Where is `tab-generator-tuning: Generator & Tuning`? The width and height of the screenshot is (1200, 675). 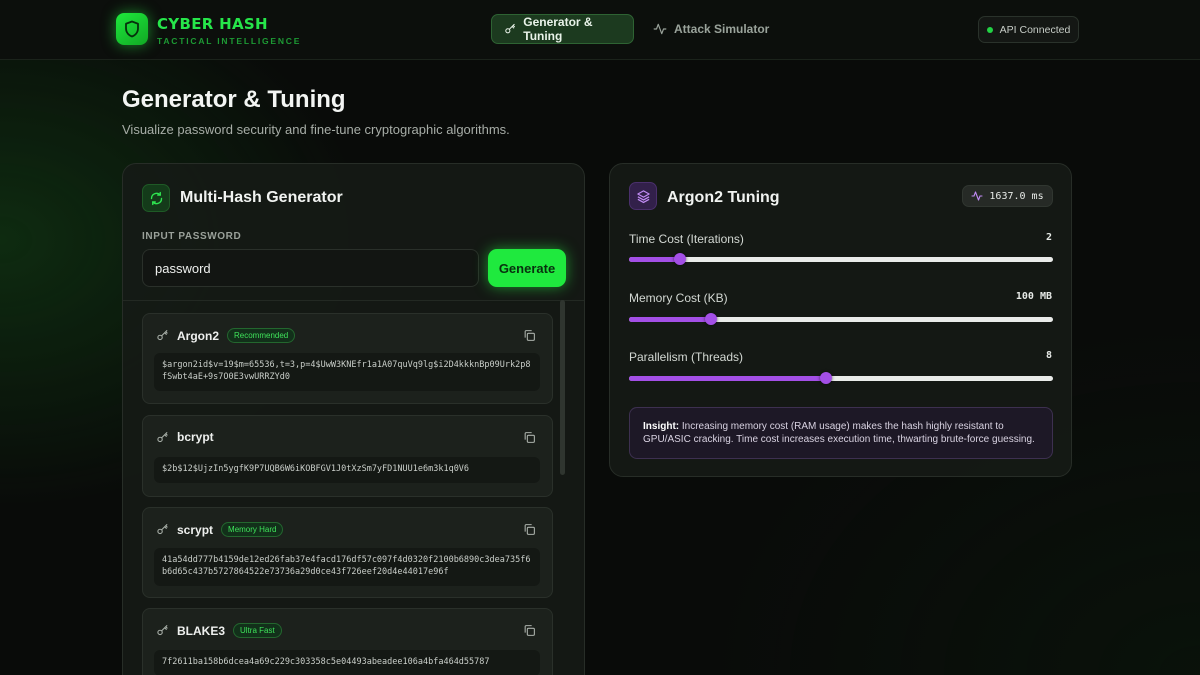
tab-generator-tuning: Generator & Tuning is located at coordinates (562, 29).